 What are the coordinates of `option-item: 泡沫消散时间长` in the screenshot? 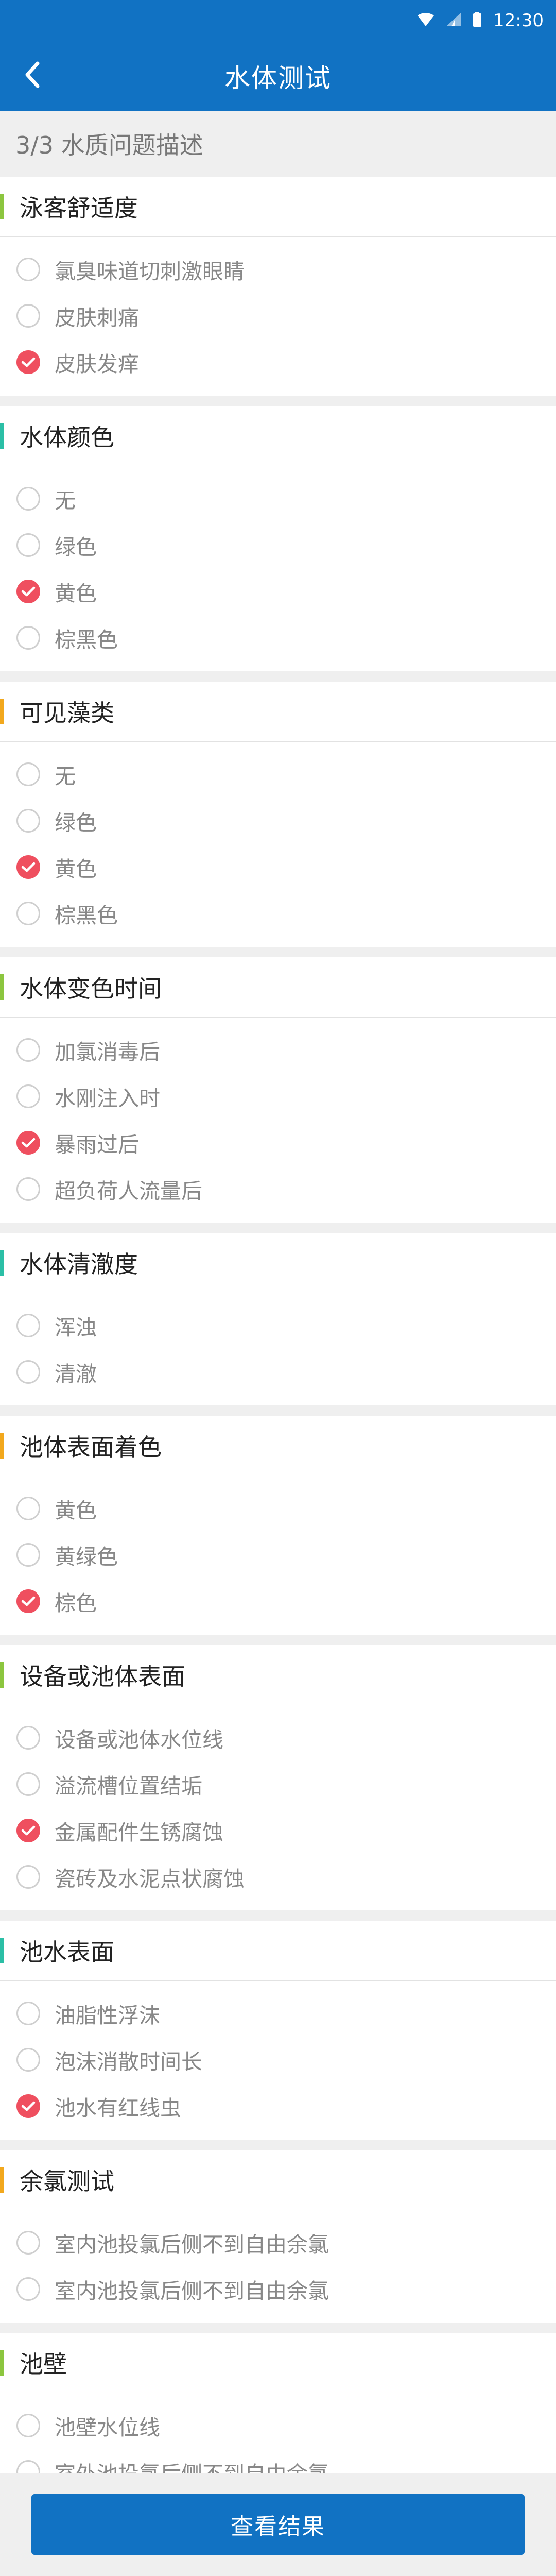 It's located at (278, 2060).